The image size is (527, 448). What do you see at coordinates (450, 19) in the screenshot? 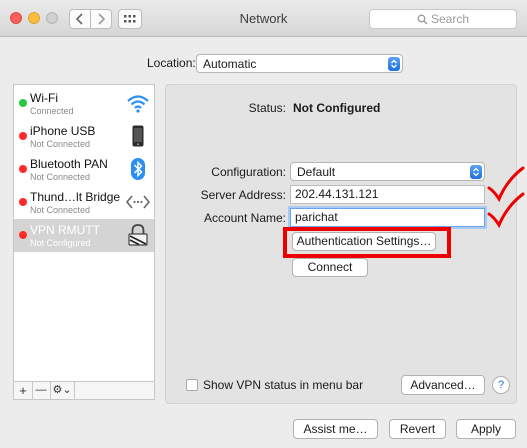
I see `search-placeholder: Search` at bounding box center [450, 19].